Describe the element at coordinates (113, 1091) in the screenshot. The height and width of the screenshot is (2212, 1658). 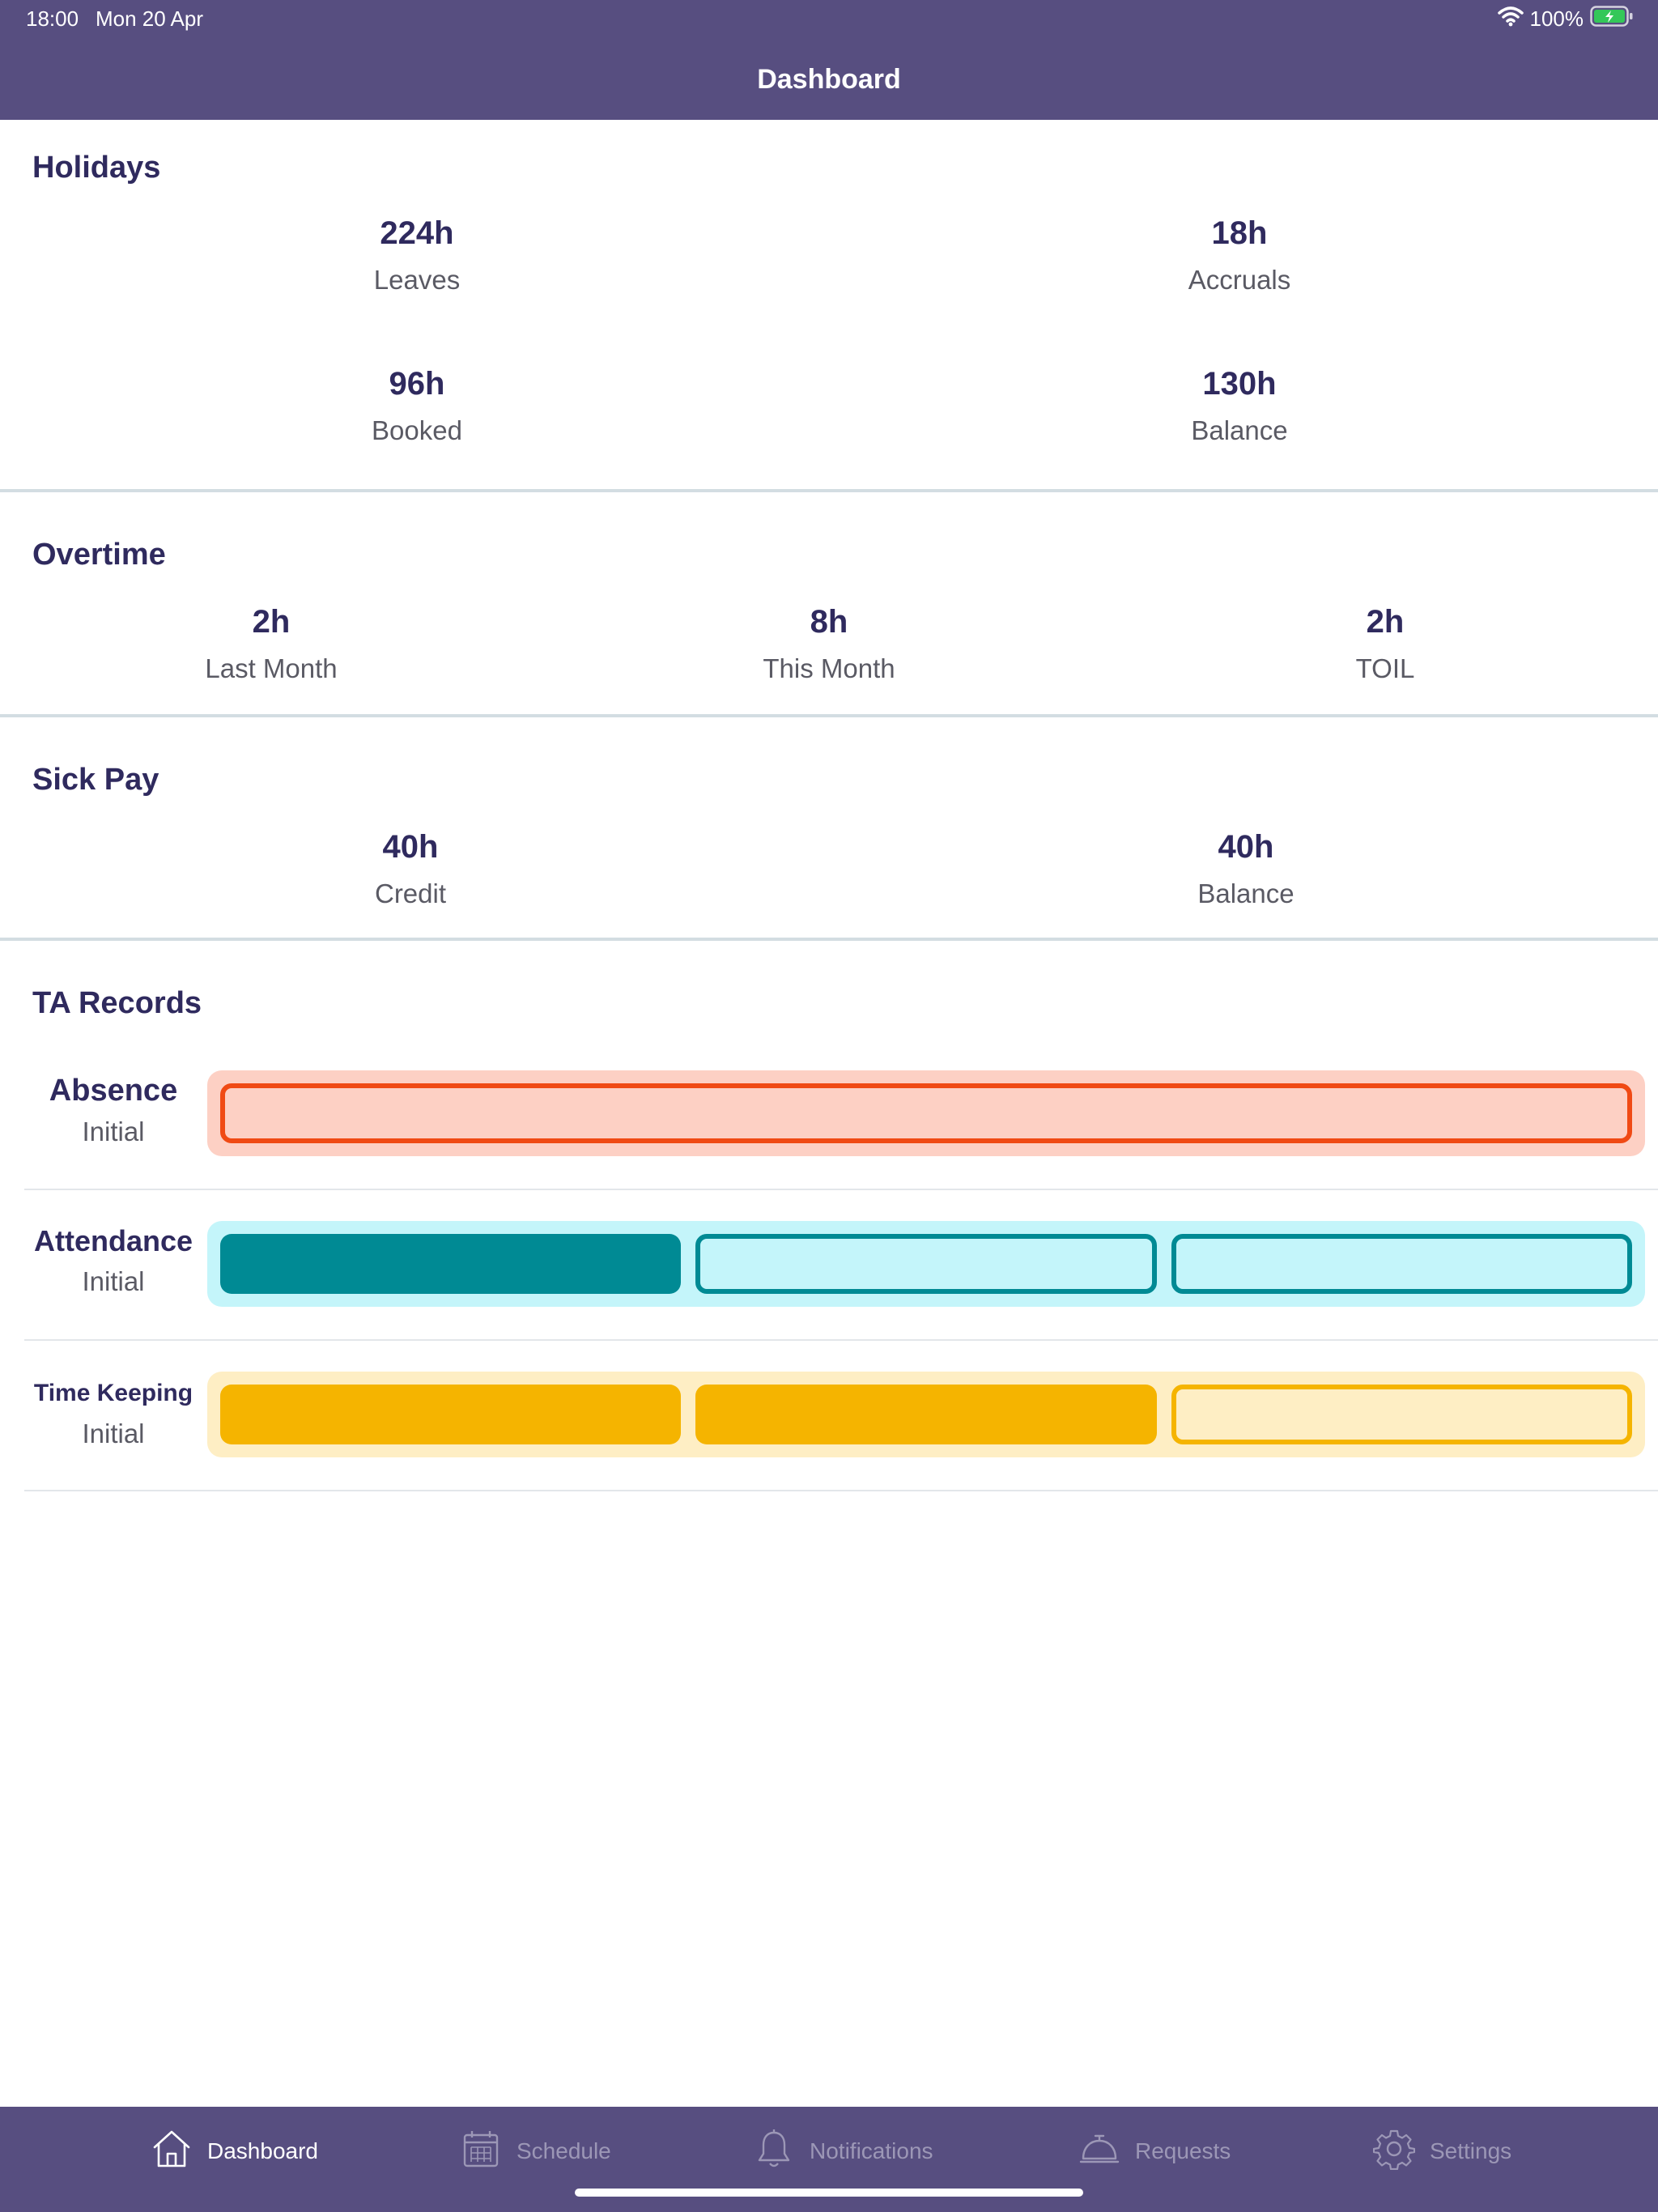
I see `ta-record-name: Absence` at that location.